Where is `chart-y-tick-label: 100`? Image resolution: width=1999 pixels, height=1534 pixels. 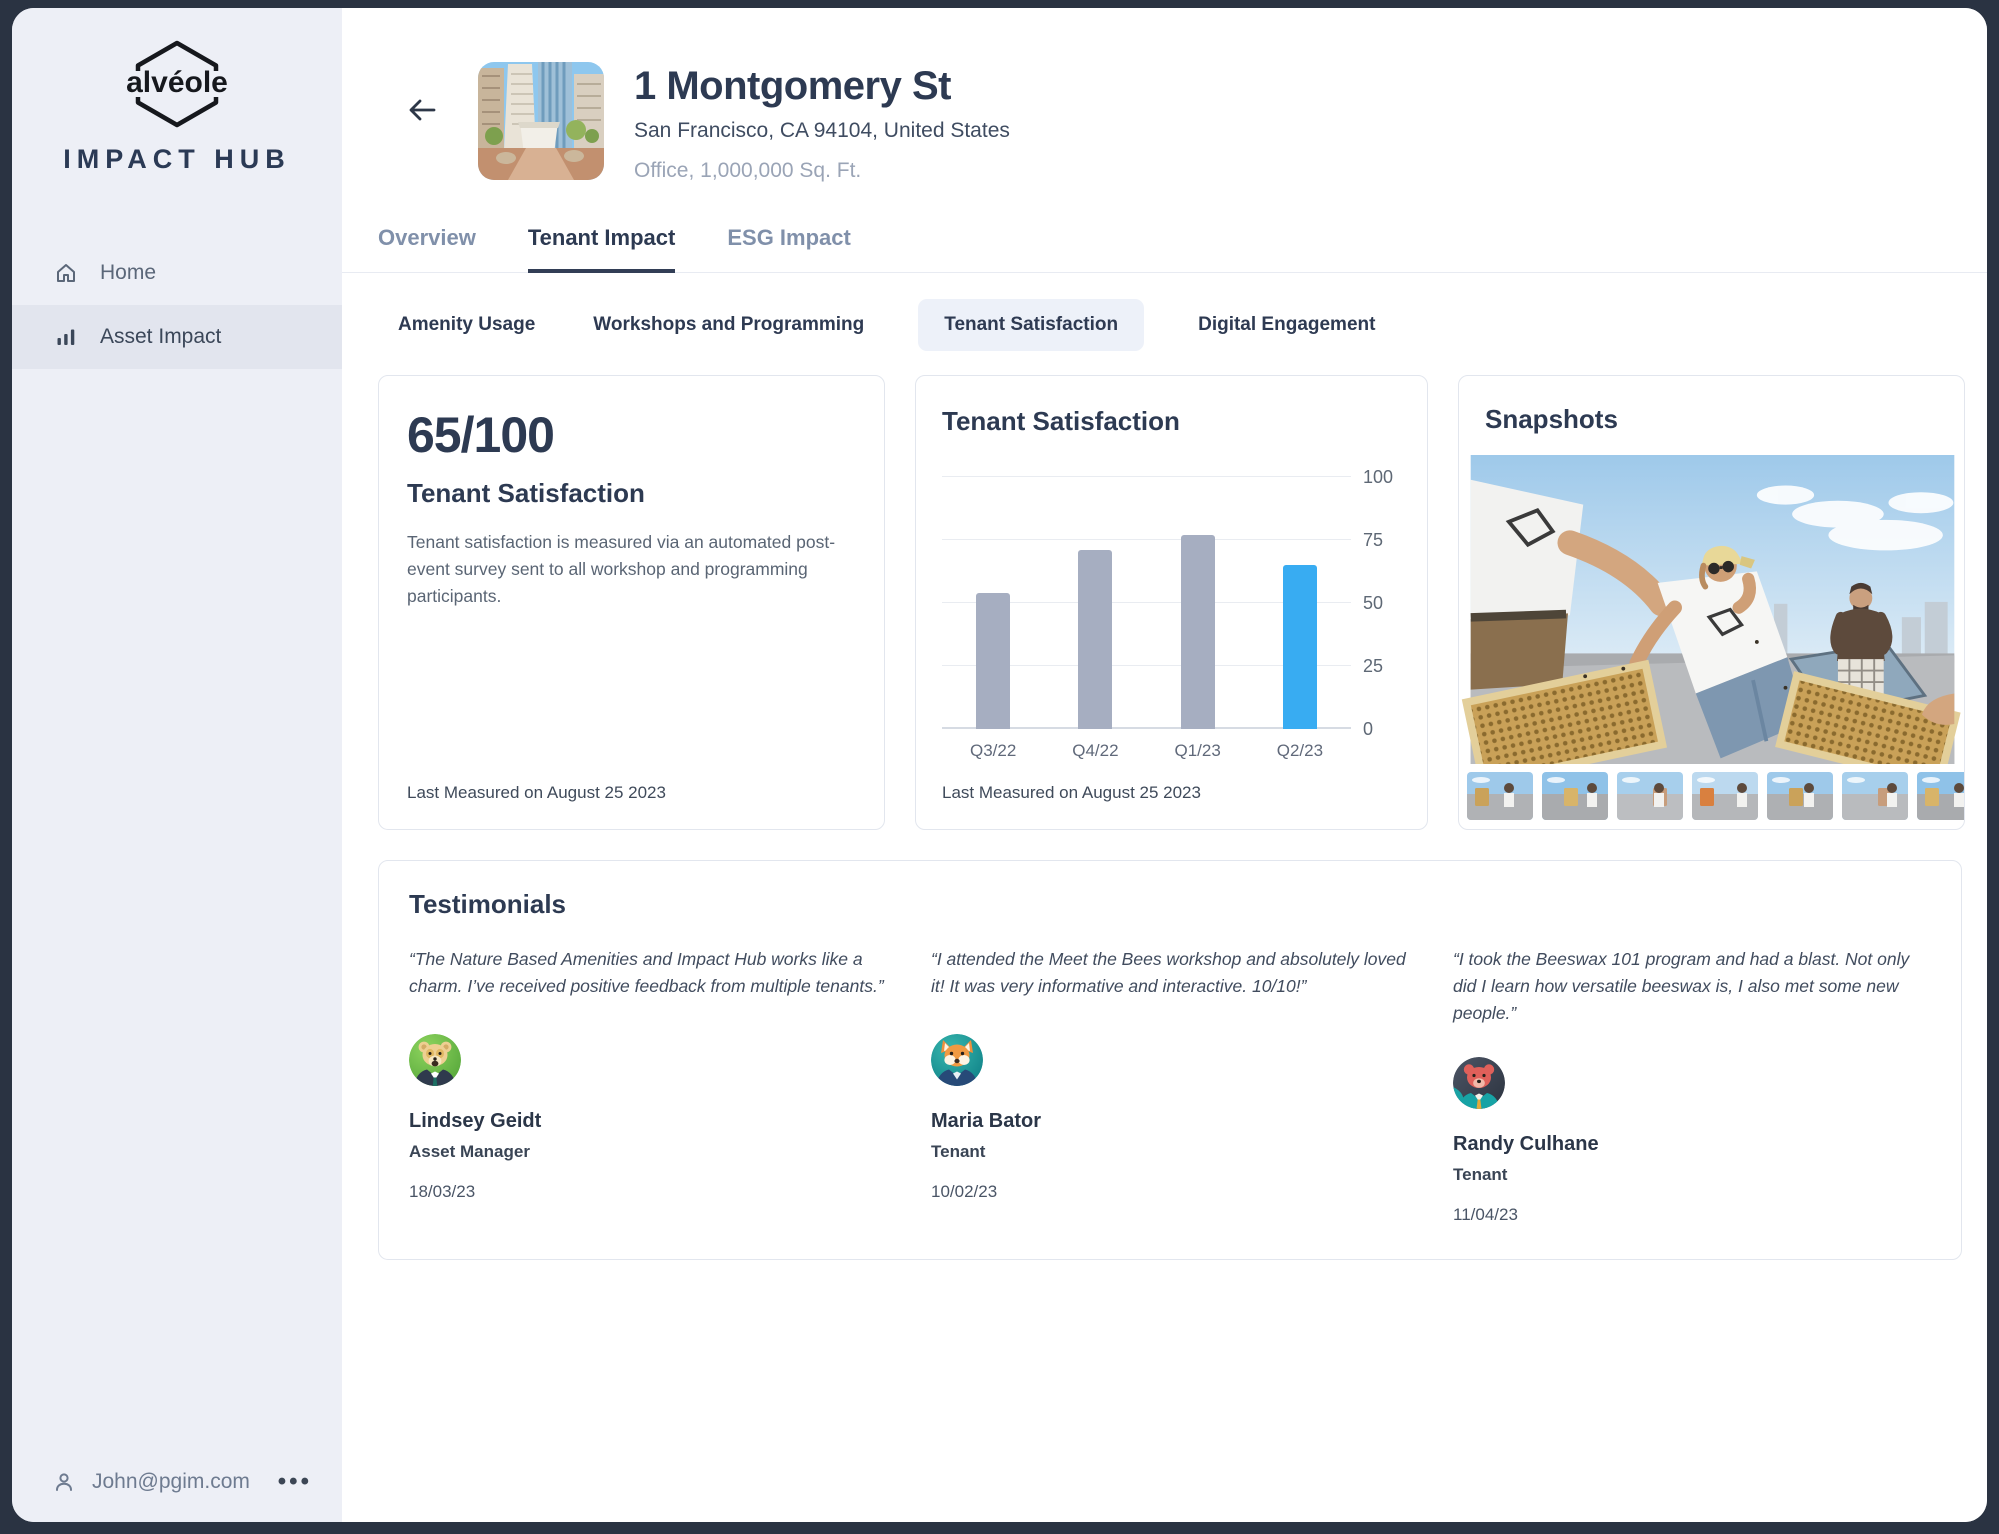
chart-y-tick-label: 100 is located at coordinates (1378, 477).